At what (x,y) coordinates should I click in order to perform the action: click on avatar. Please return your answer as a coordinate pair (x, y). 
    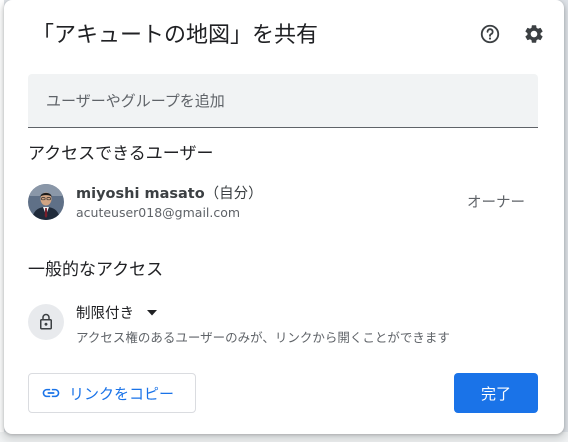
    Looking at the image, I should click on (46, 202).